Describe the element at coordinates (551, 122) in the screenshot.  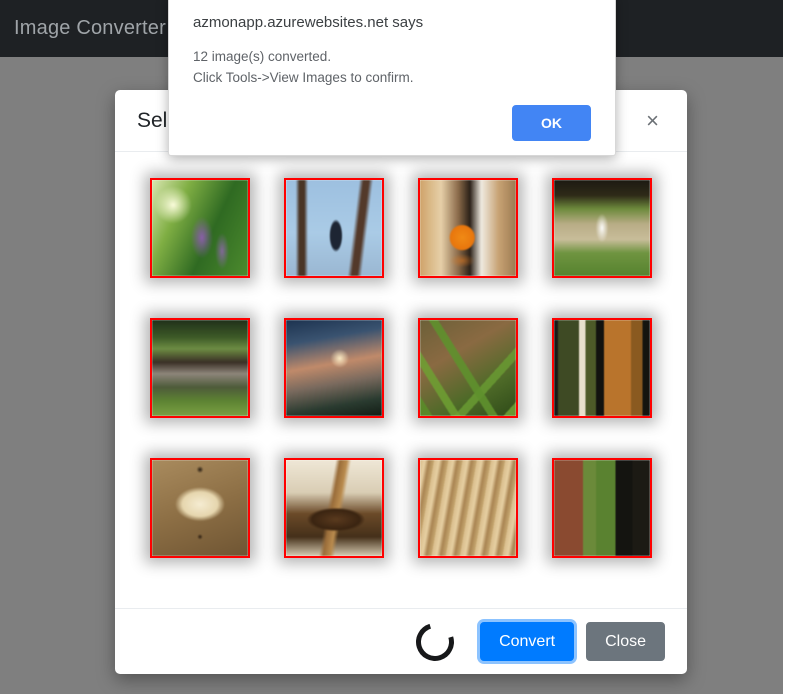
I see `alert-ok-button: OK` at that location.